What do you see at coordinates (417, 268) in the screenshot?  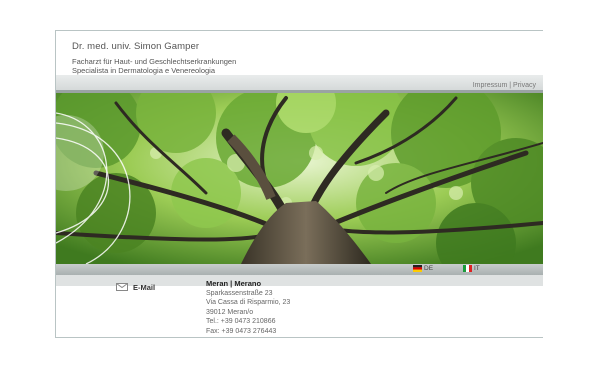 I see `german-flag-icon` at bounding box center [417, 268].